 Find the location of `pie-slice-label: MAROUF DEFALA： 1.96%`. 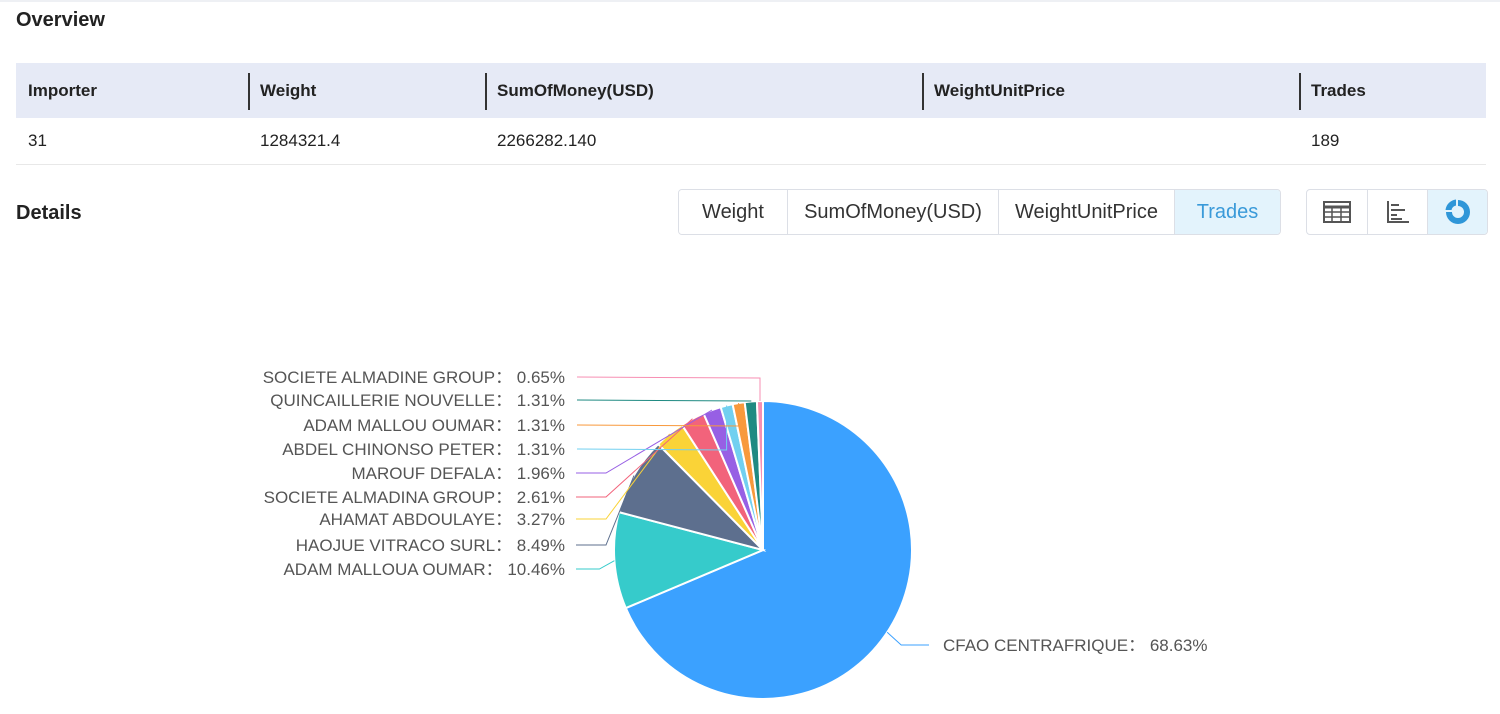

pie-slice-label: MAROUF DEFALA： 1.96% is located at coordinates (458, 473).